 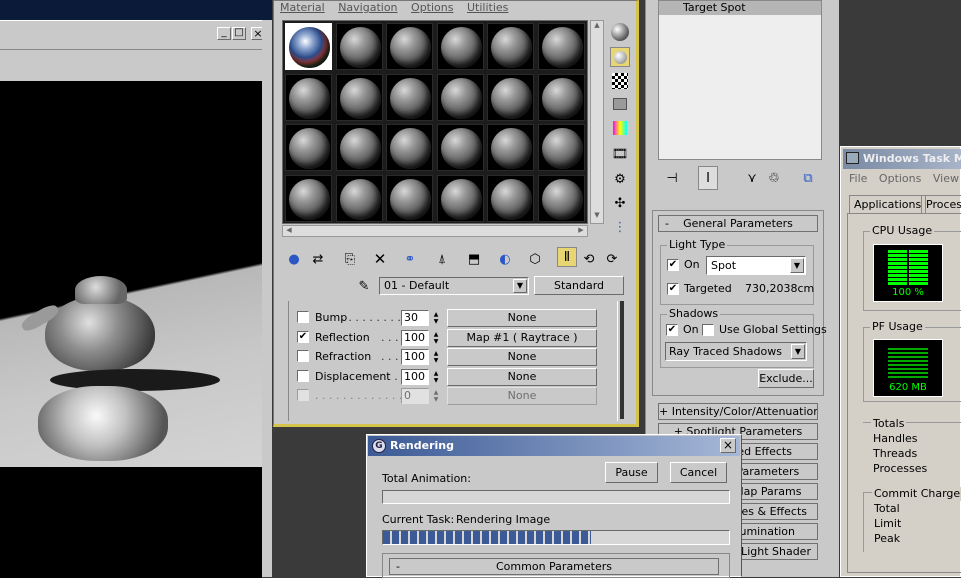 What do you see at coordinates (620, 128) in the screenshot?
I see `video-color-check-icon` at bounding box center [620, 128].